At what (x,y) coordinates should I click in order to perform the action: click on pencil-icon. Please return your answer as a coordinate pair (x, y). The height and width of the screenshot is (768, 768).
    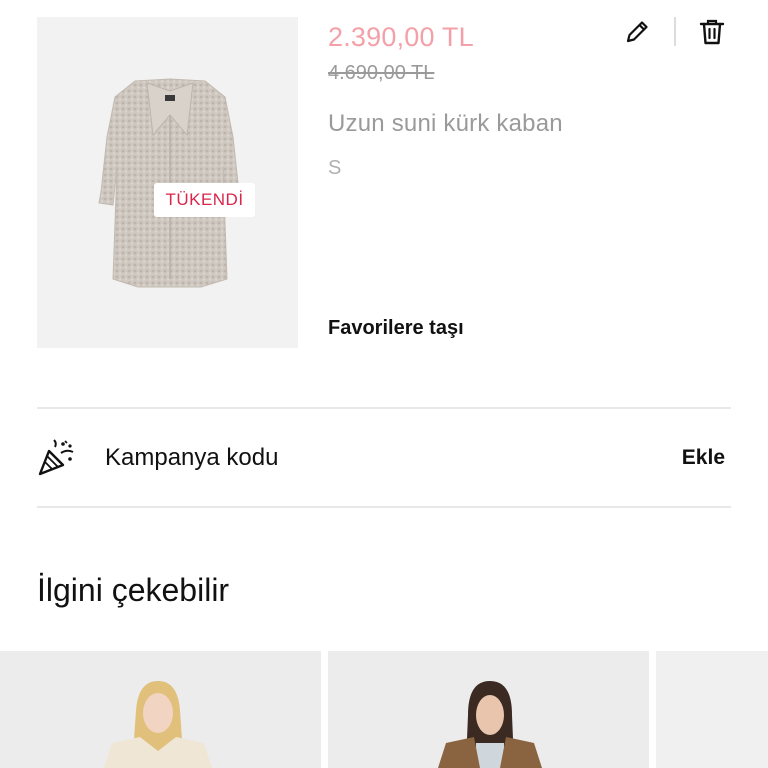
    Looking at the image, I should click on (637, 32).